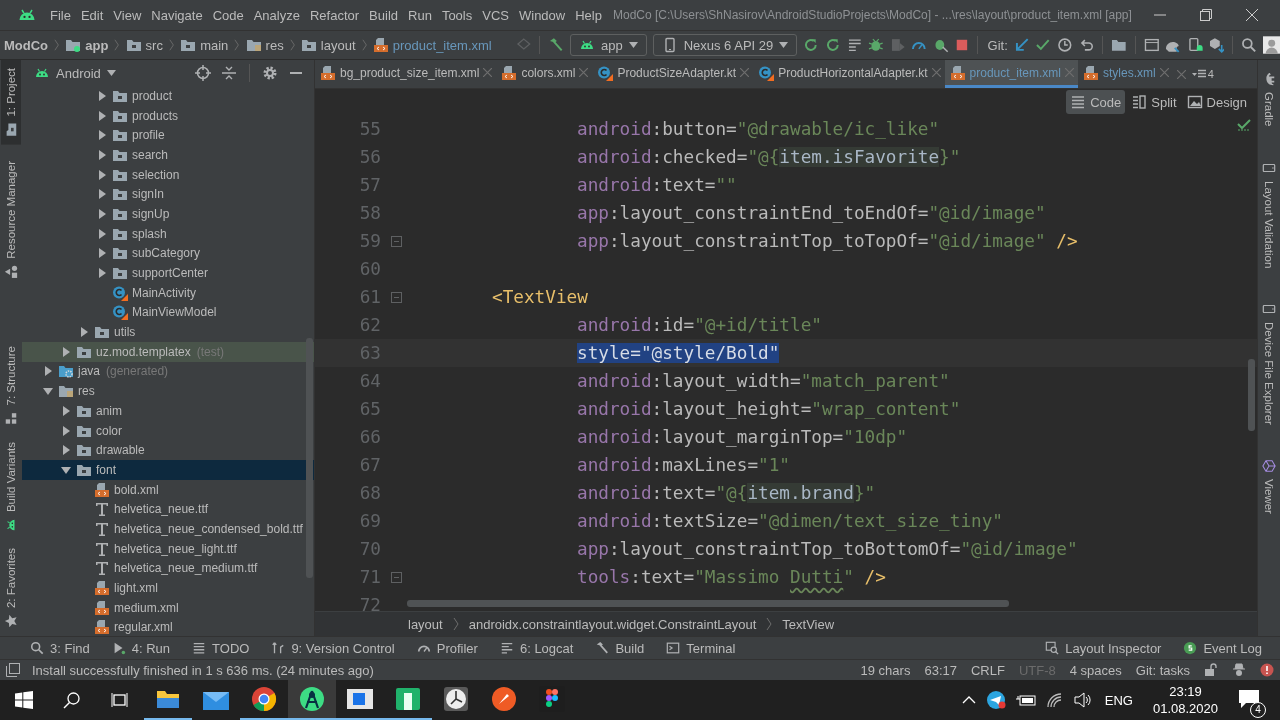  What do you see at coordinates (1239, 670) in the screenshot?
I see `inspector-hat-icon` at bounding box center [1239, 670].